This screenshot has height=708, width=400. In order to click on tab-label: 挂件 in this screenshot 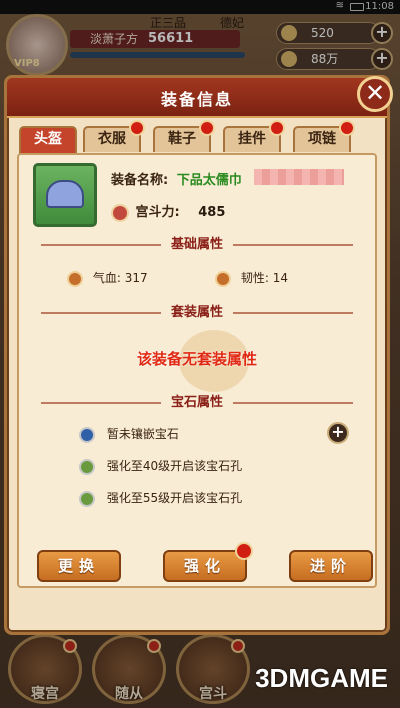, I will do `click(252, 139)`.